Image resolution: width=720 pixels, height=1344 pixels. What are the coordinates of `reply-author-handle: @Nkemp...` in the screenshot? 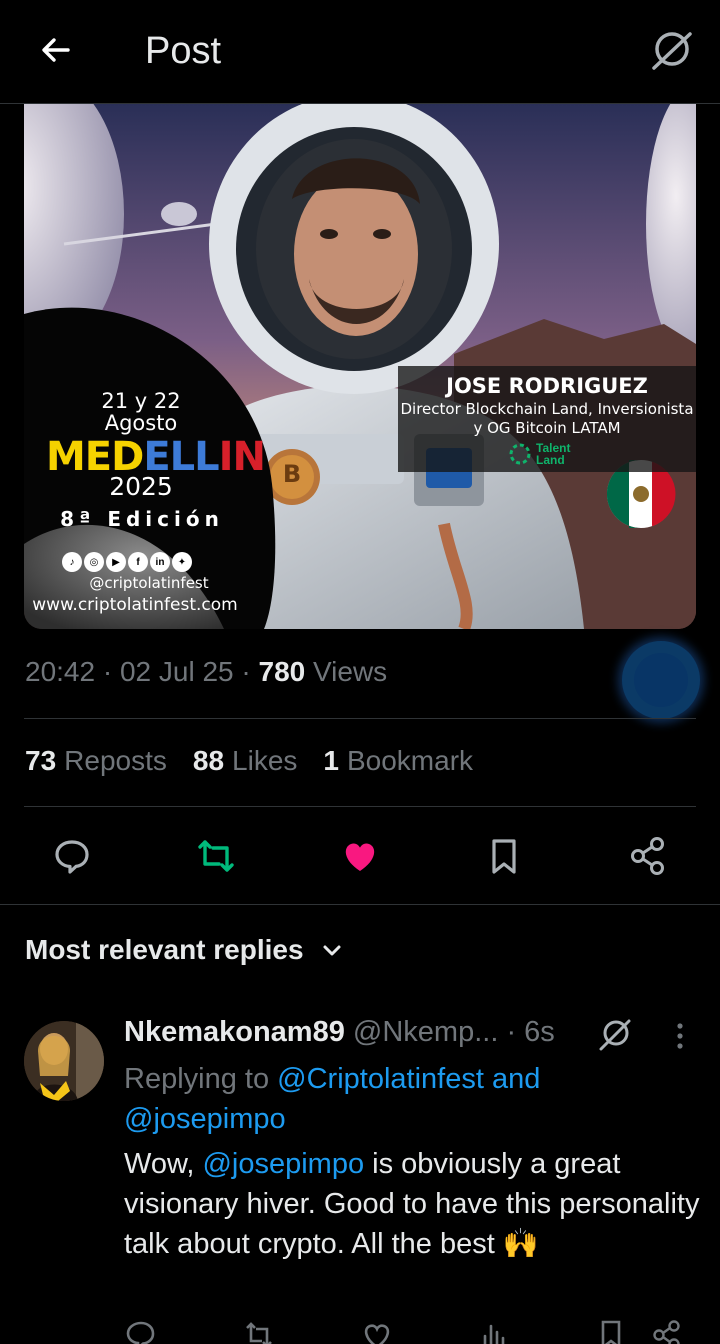 It's located at (425, 1032).